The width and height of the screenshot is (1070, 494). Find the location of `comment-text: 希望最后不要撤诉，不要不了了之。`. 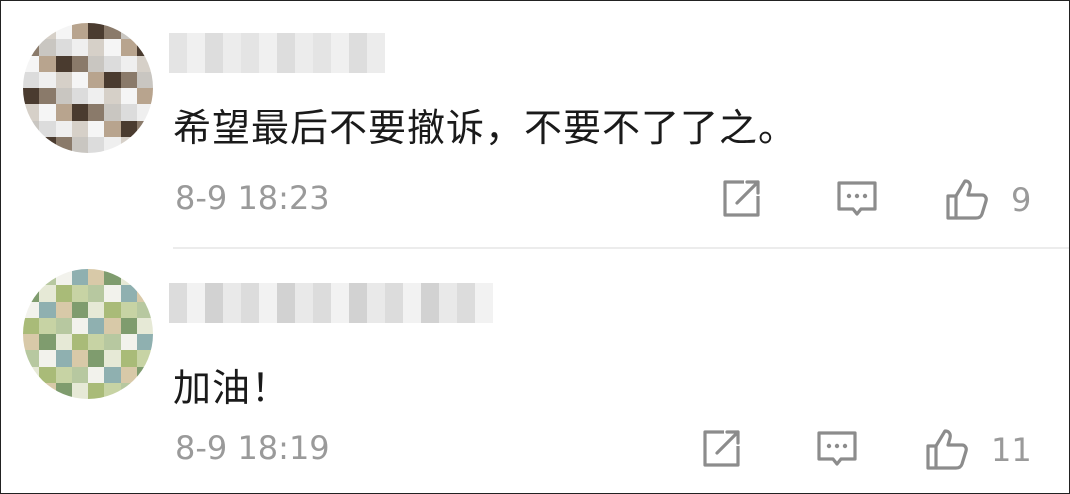

comment-text: 希望最后不要撤诉，不要不了了之。 is located at coordinates (485, 128).